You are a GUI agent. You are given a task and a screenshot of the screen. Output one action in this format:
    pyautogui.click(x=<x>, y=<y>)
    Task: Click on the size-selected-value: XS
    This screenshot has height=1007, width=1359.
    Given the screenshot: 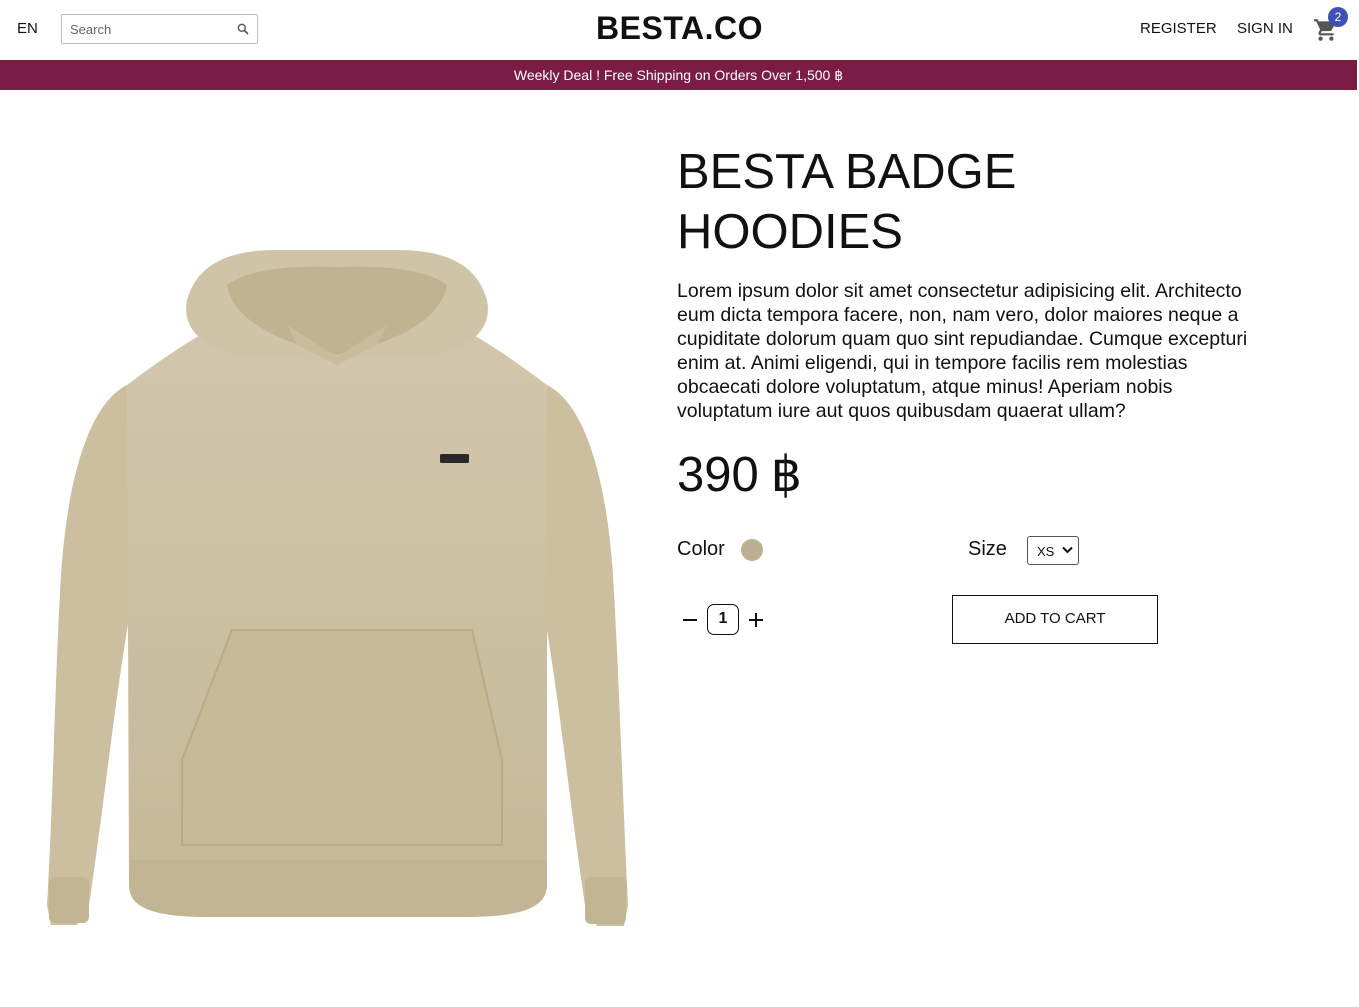 What is the action you would take?
    pyautogui.click(x=1046, y=551)
    